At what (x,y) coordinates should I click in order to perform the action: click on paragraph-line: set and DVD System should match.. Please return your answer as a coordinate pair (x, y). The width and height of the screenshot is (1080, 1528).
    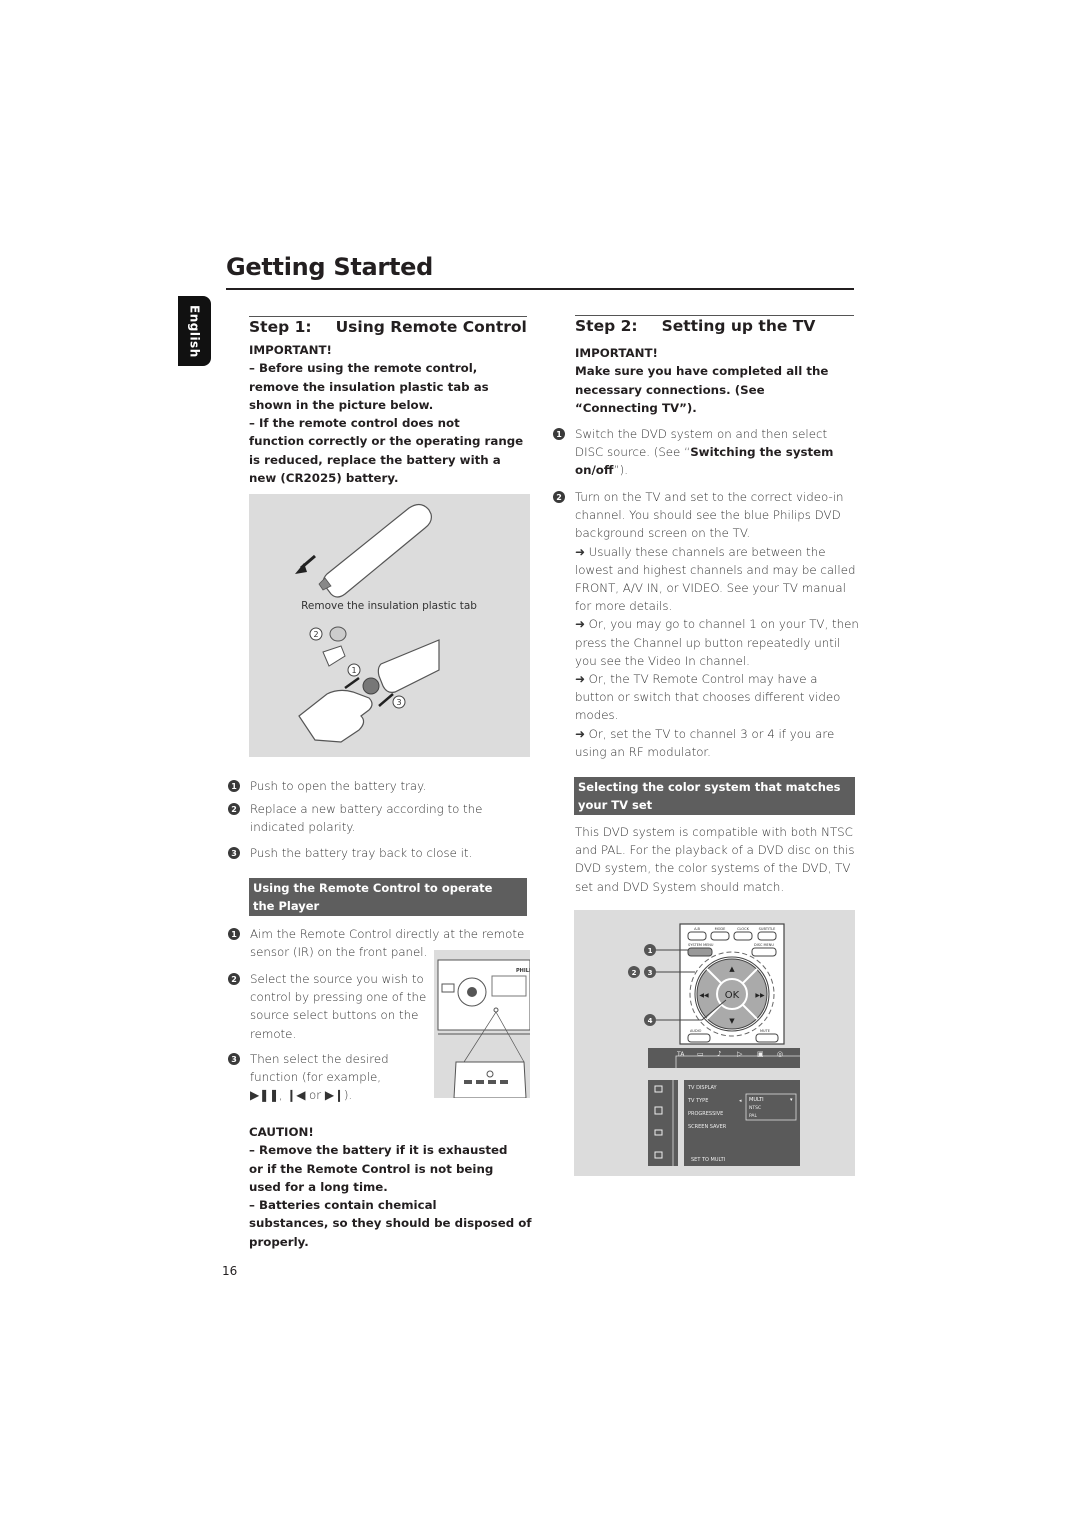
    Looking at the image, I should click on (680, 886).